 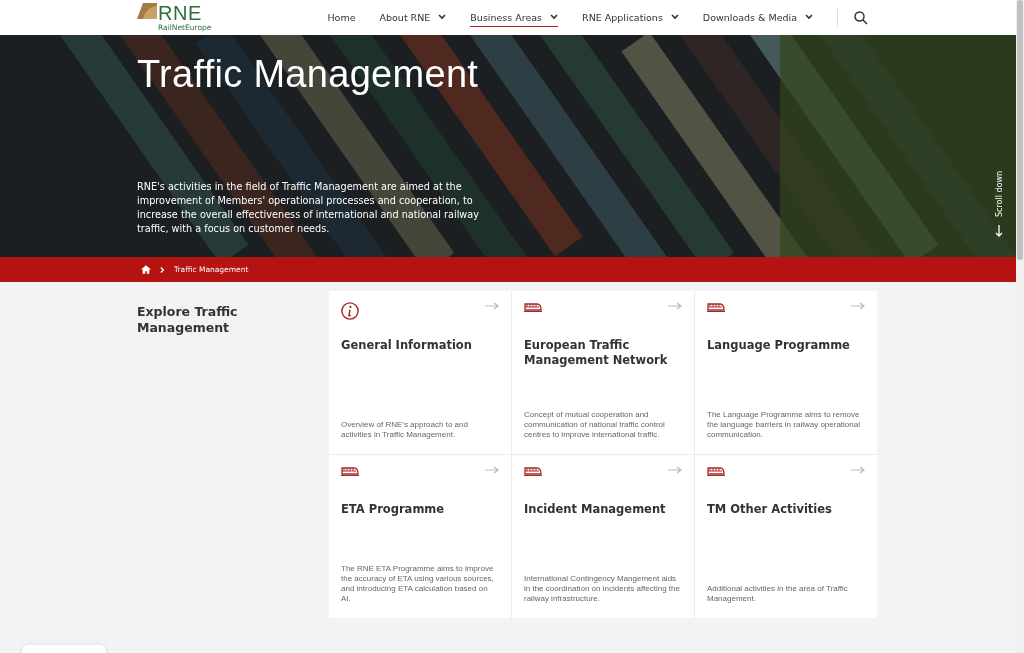 I want to click on nav-item: Downloads & Media, so click(x=757, y=17).